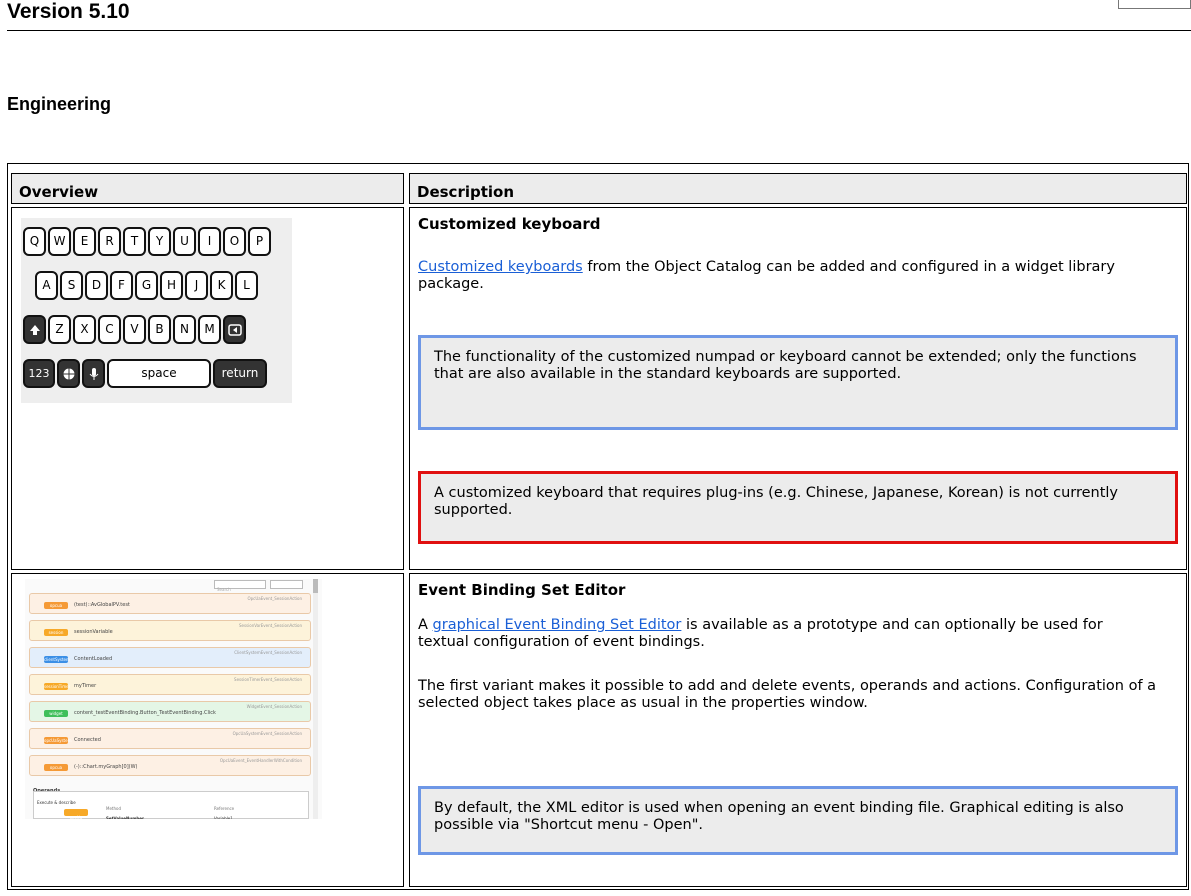 Image resolution: width=1191 pixels, height=896 pixels. What do you see at coordinates (425, 625) in the screenshot?
I see `paragraph-text: A` at bounding box center [425, 625].